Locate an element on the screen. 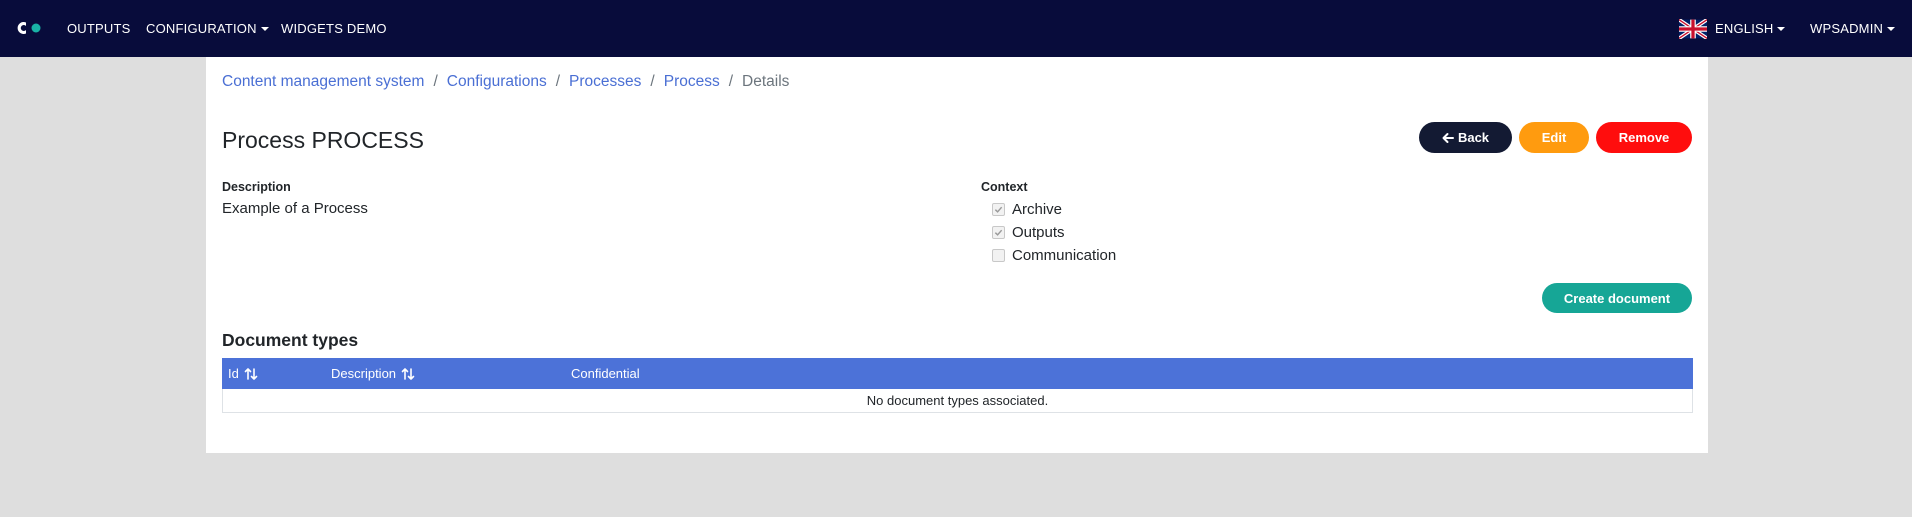 The image size is (1912, 517). user-label: WPSADMIN is located at coordinates (1847, 28).